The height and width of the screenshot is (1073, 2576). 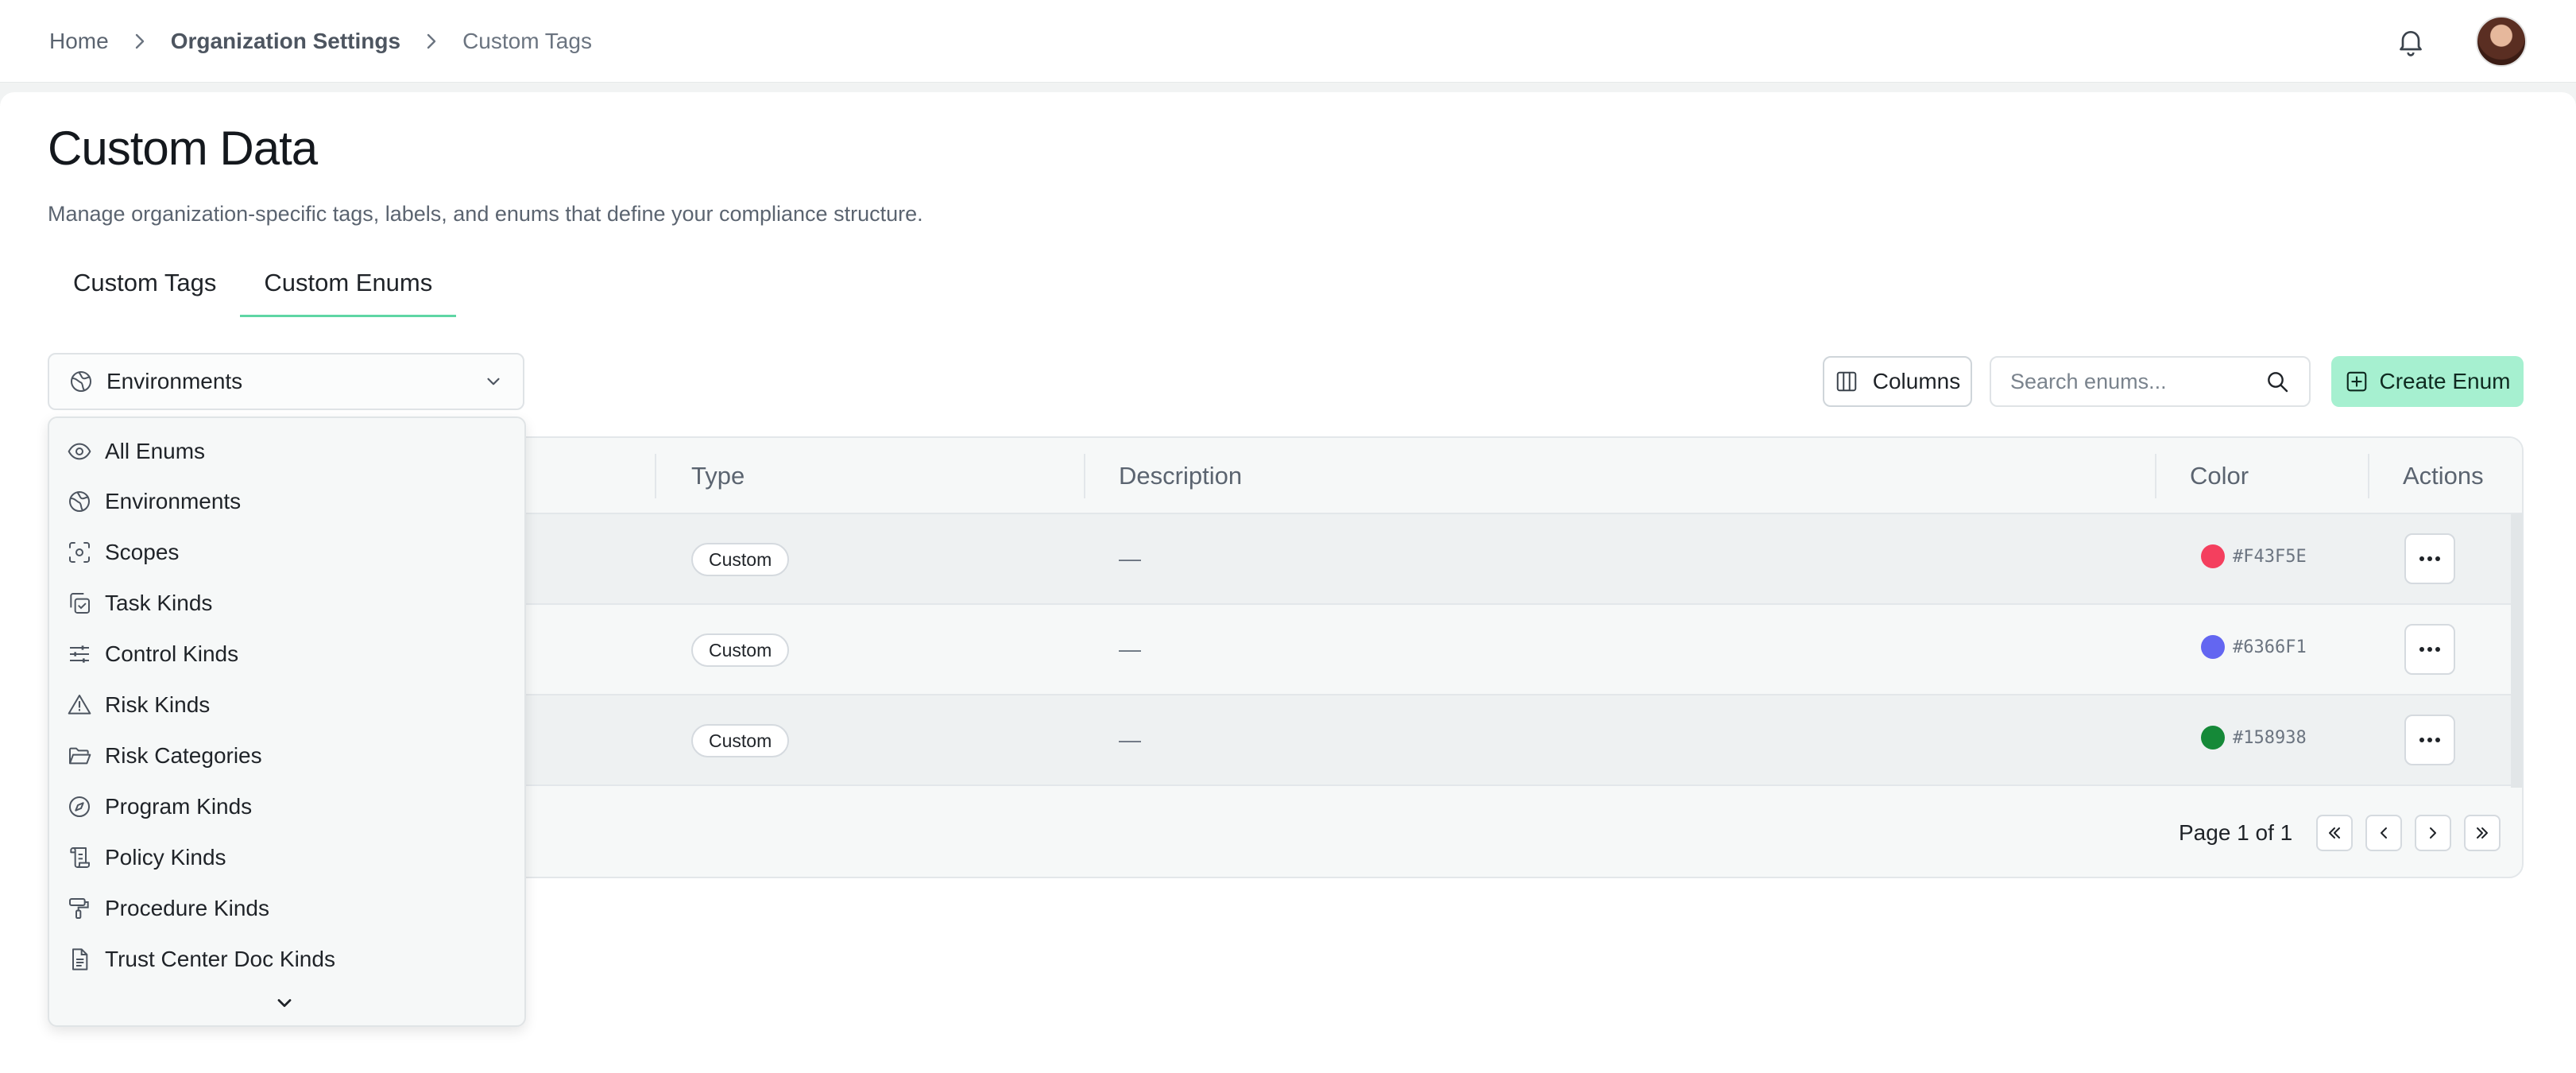 What do you see at coordinates (2270, 738) in the screenshot?
I see `color-hex: #158938` at bounding box center [2270, 738].